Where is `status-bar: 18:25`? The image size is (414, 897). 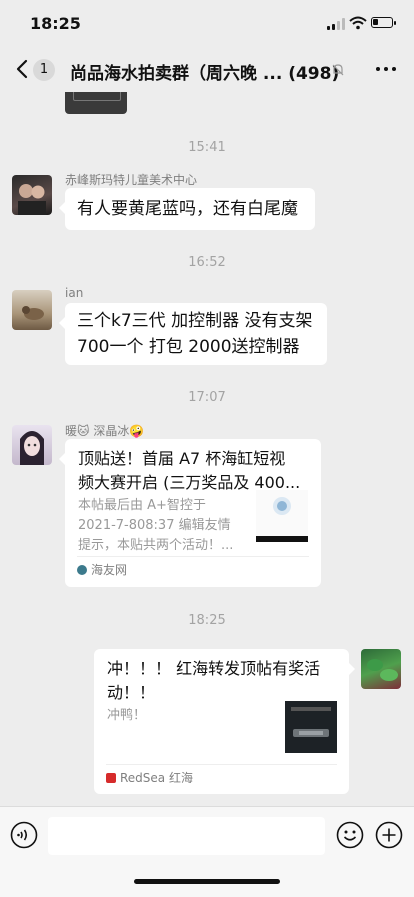 status-bar: 18:25 is located at coordinates (207, 23).